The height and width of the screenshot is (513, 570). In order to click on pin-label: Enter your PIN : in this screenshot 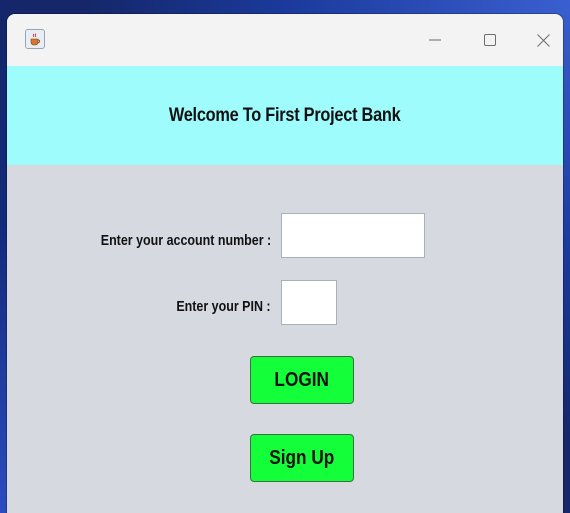, I will do `click(223, 307)`.